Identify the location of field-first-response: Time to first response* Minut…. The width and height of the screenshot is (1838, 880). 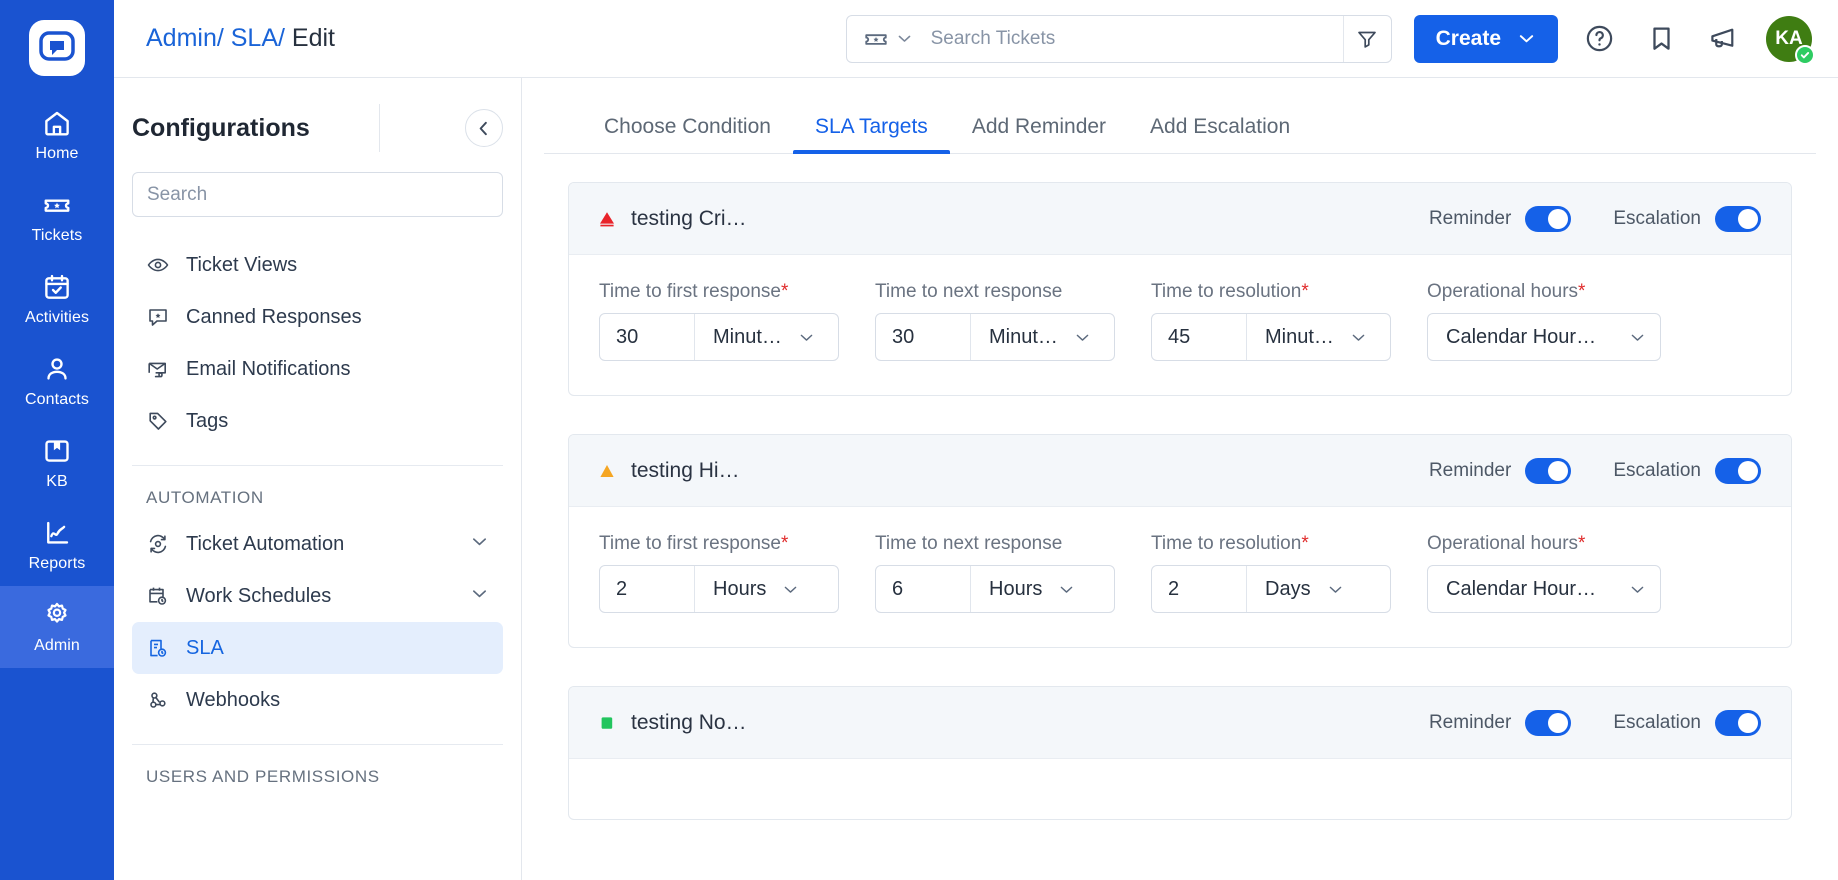
(719, 321).